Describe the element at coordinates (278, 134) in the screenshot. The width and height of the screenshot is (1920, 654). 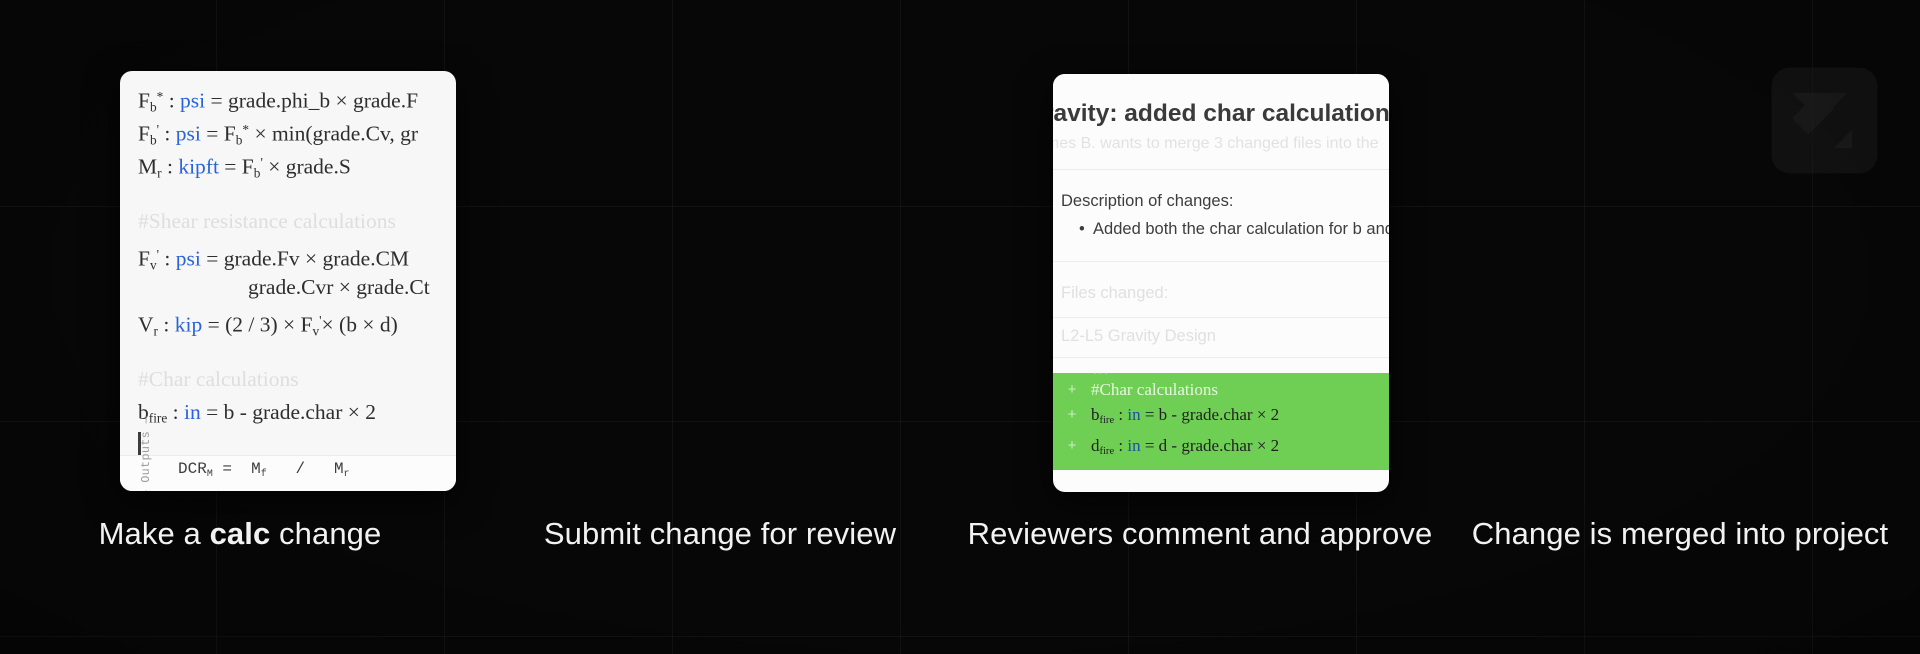
I see `calc-formula-line: Fb' : psi = Fb* × min(grade.Cv, gr` at that location.